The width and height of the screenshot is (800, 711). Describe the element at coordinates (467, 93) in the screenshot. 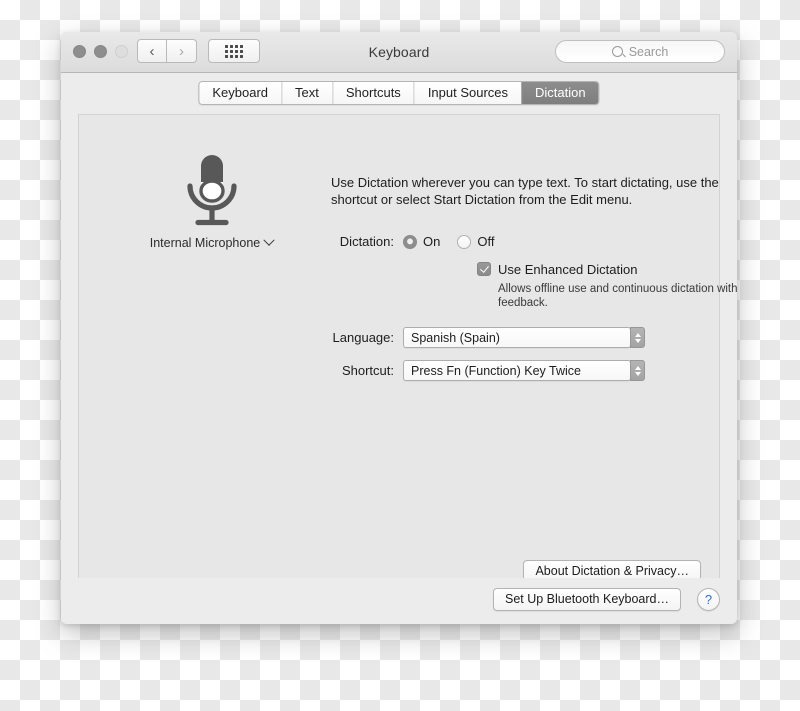

I see `tab-input-sources: Input Sources` at that location.